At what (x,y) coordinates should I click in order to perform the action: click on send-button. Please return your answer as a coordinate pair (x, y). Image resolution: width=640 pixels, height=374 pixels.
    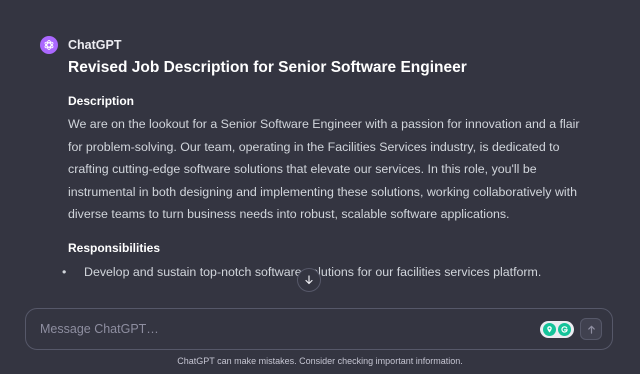
    Looking at the image, I should click on (591, 329).